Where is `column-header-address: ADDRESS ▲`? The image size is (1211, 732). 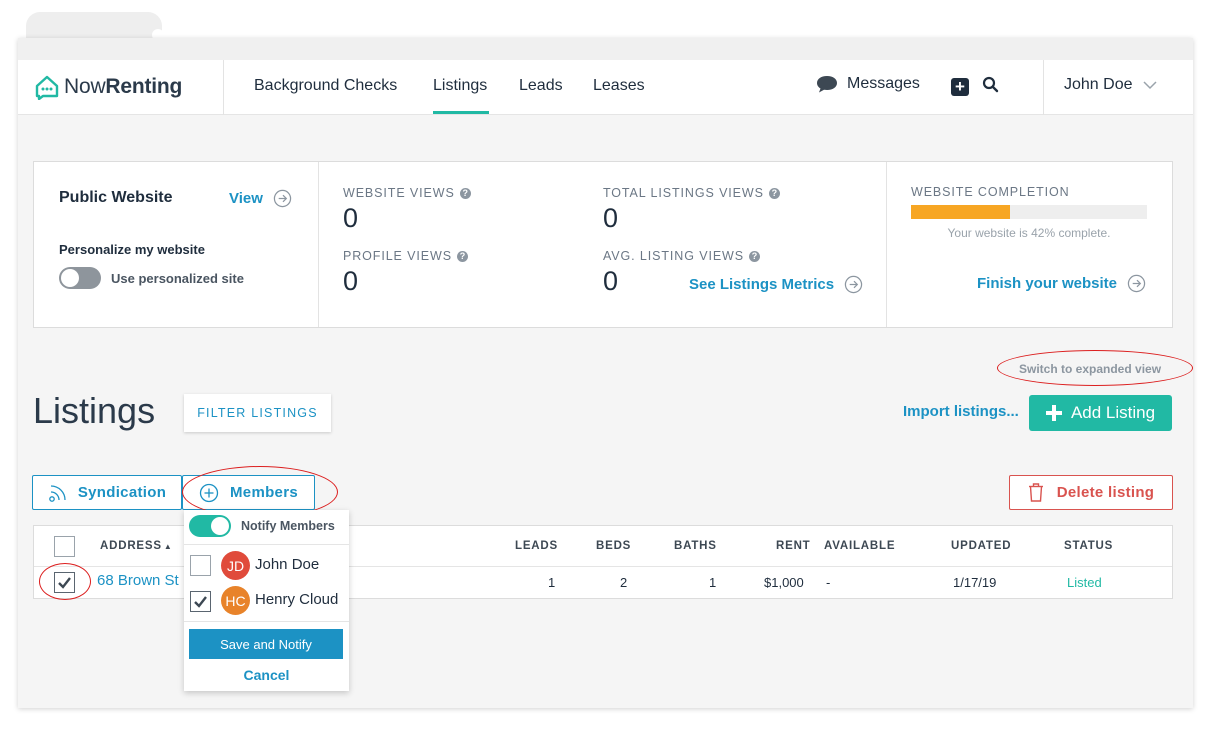 column-header-address: ADDRESS ▲ is located at coordinates (136, 546).